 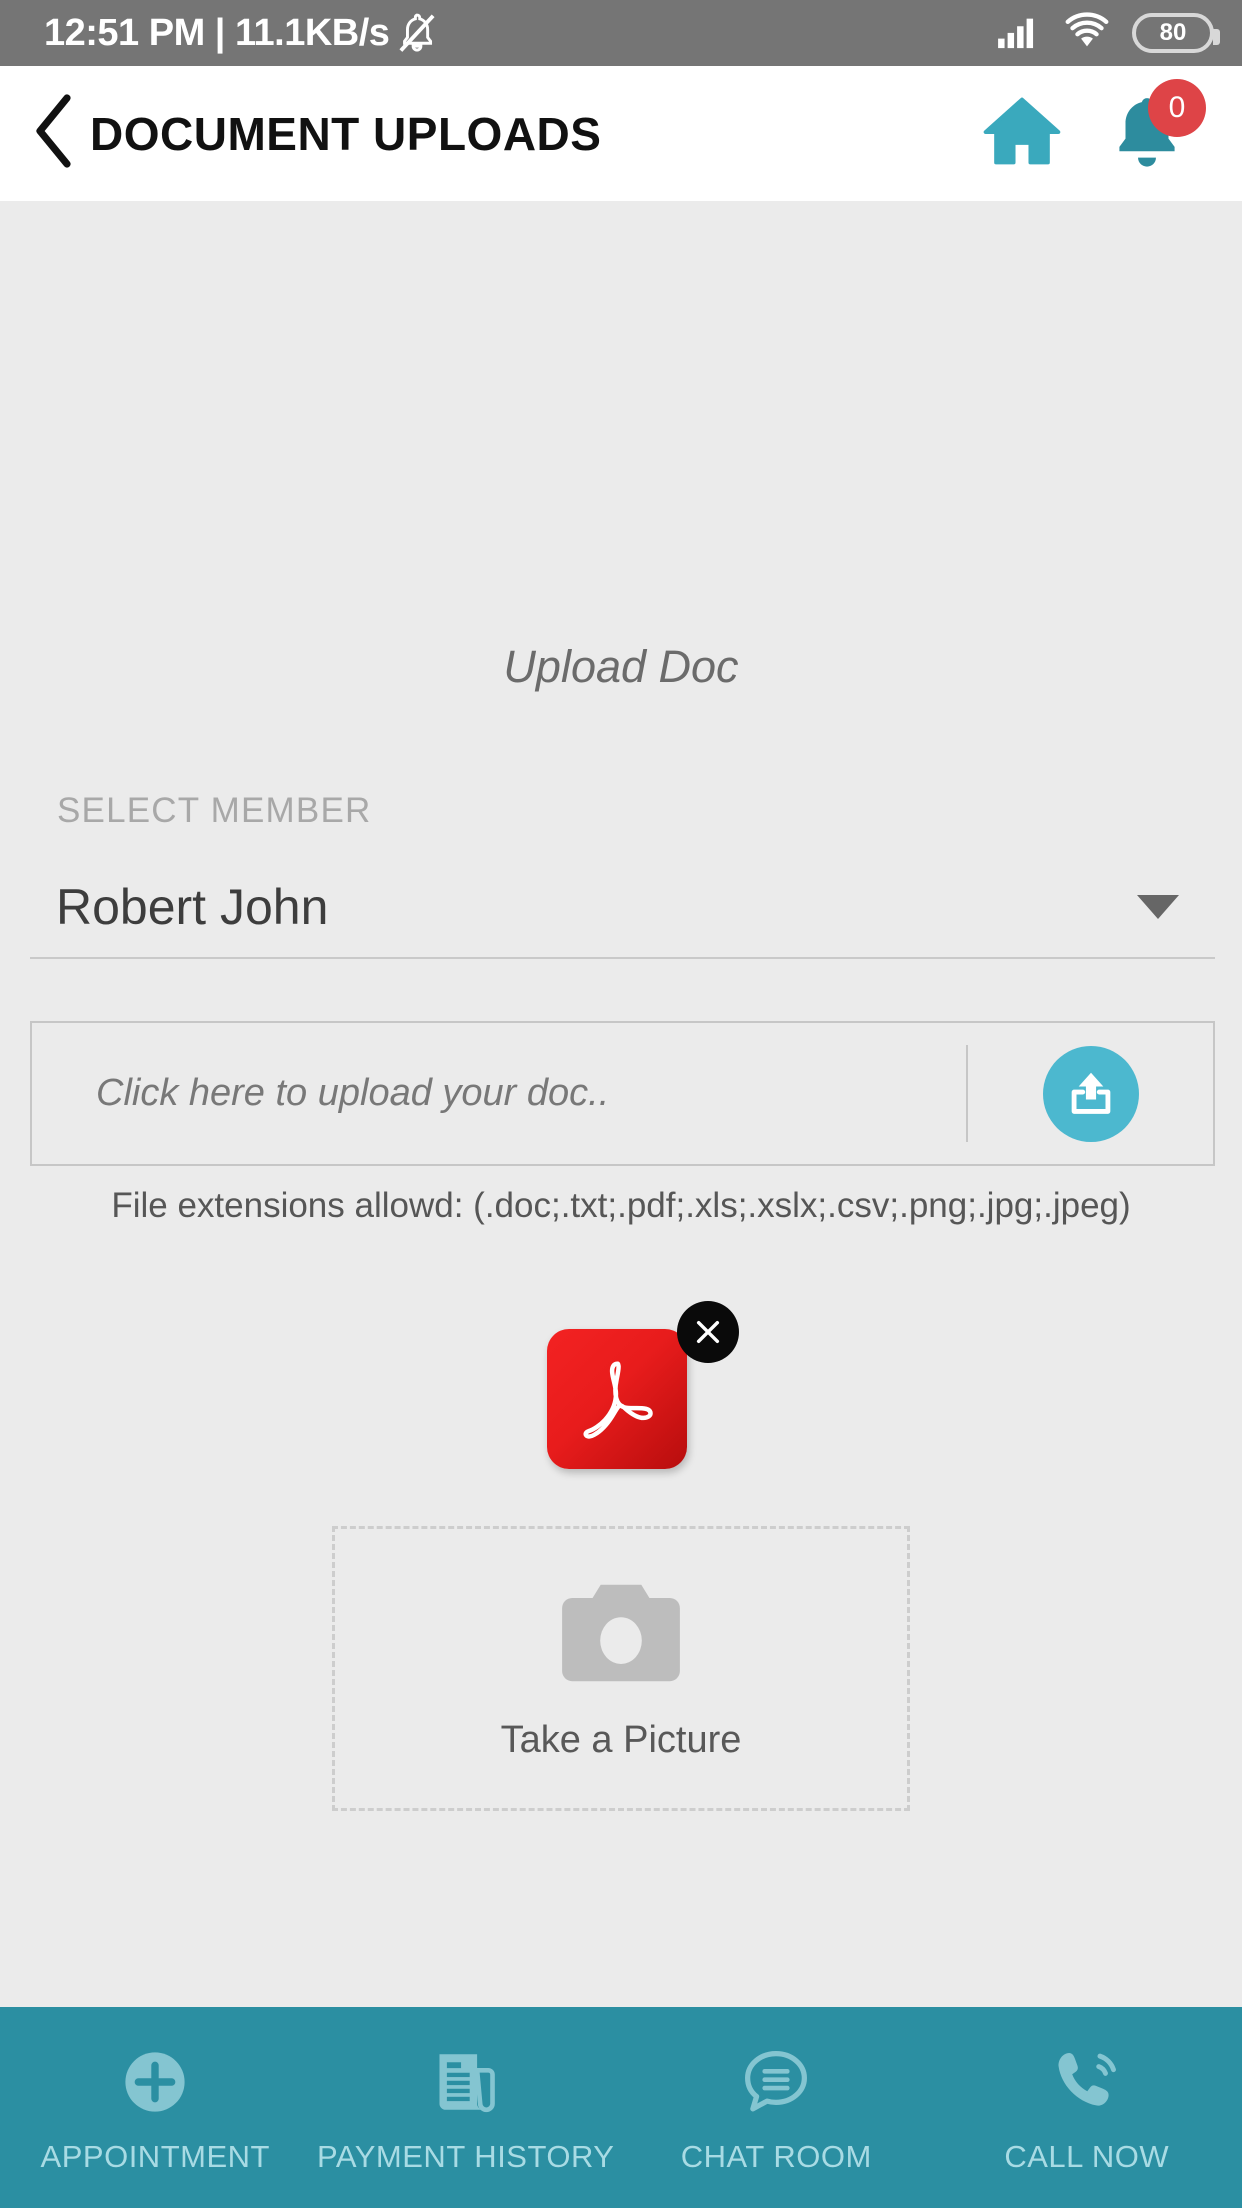 What do you see at coordinates (346, 133) in the screenshot?
I see `page-title: DOCUMENT UPLOADS` at bounding box center [346, 133].